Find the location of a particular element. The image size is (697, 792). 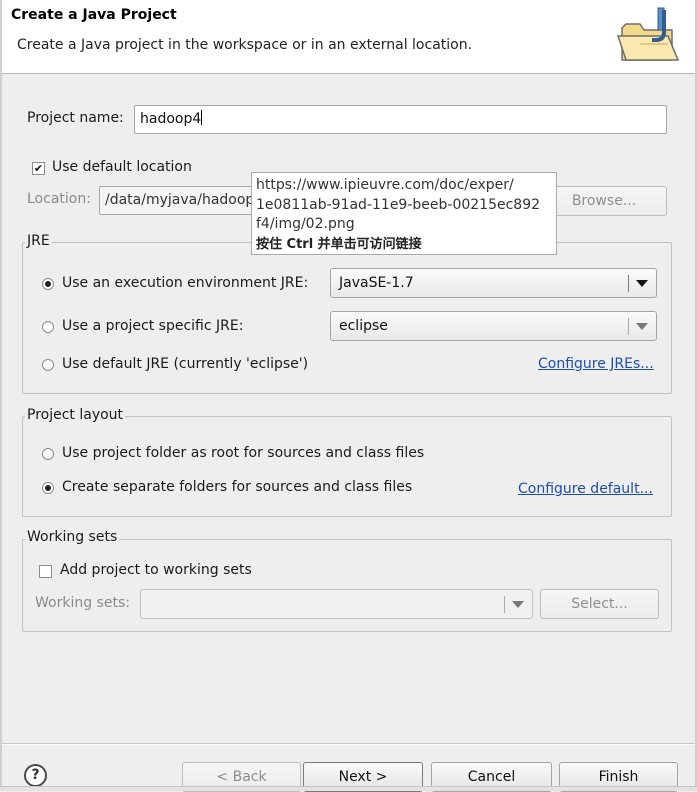

jre-specific-select: eclipse is located at coordinates (493, 326).